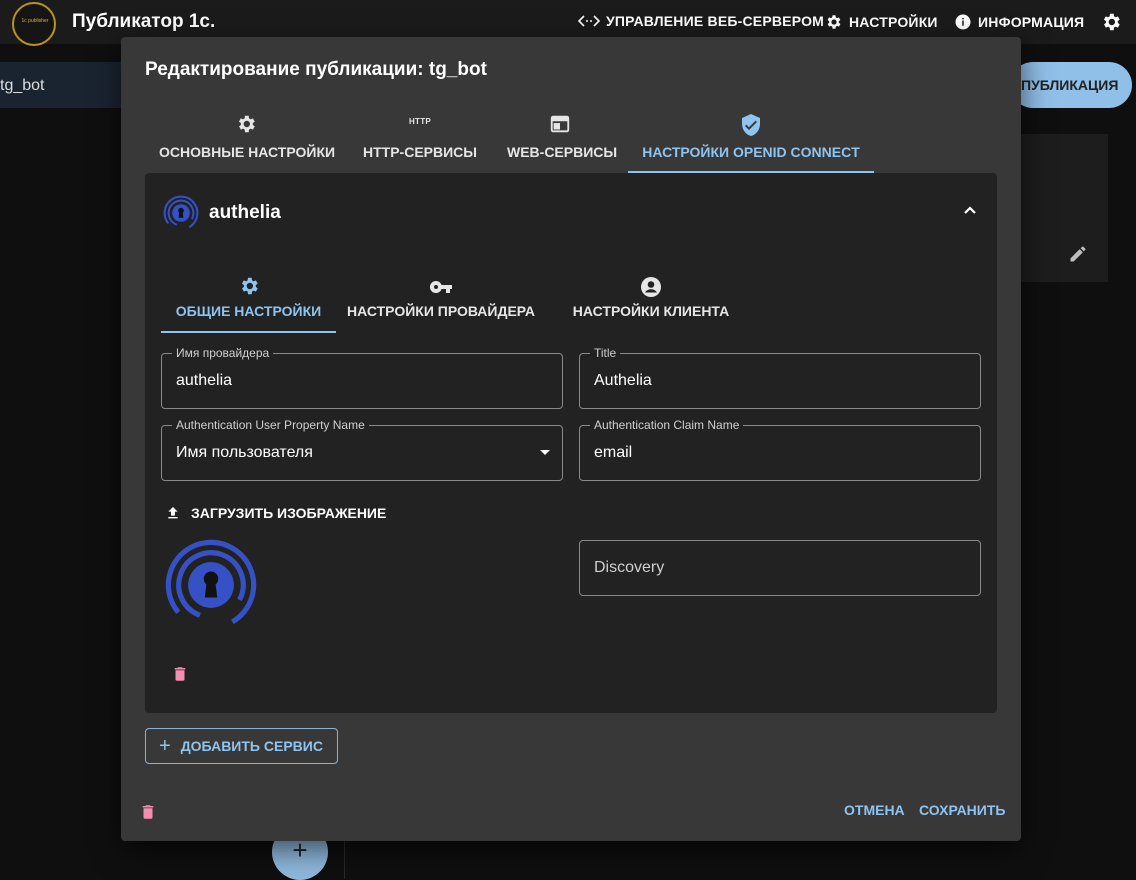 This screenshot has height=880, width=1136. What do you see at coordinates (211, 585) in the screenshot?
I see `authelia-logo-image` at bounding box center [211, 585].